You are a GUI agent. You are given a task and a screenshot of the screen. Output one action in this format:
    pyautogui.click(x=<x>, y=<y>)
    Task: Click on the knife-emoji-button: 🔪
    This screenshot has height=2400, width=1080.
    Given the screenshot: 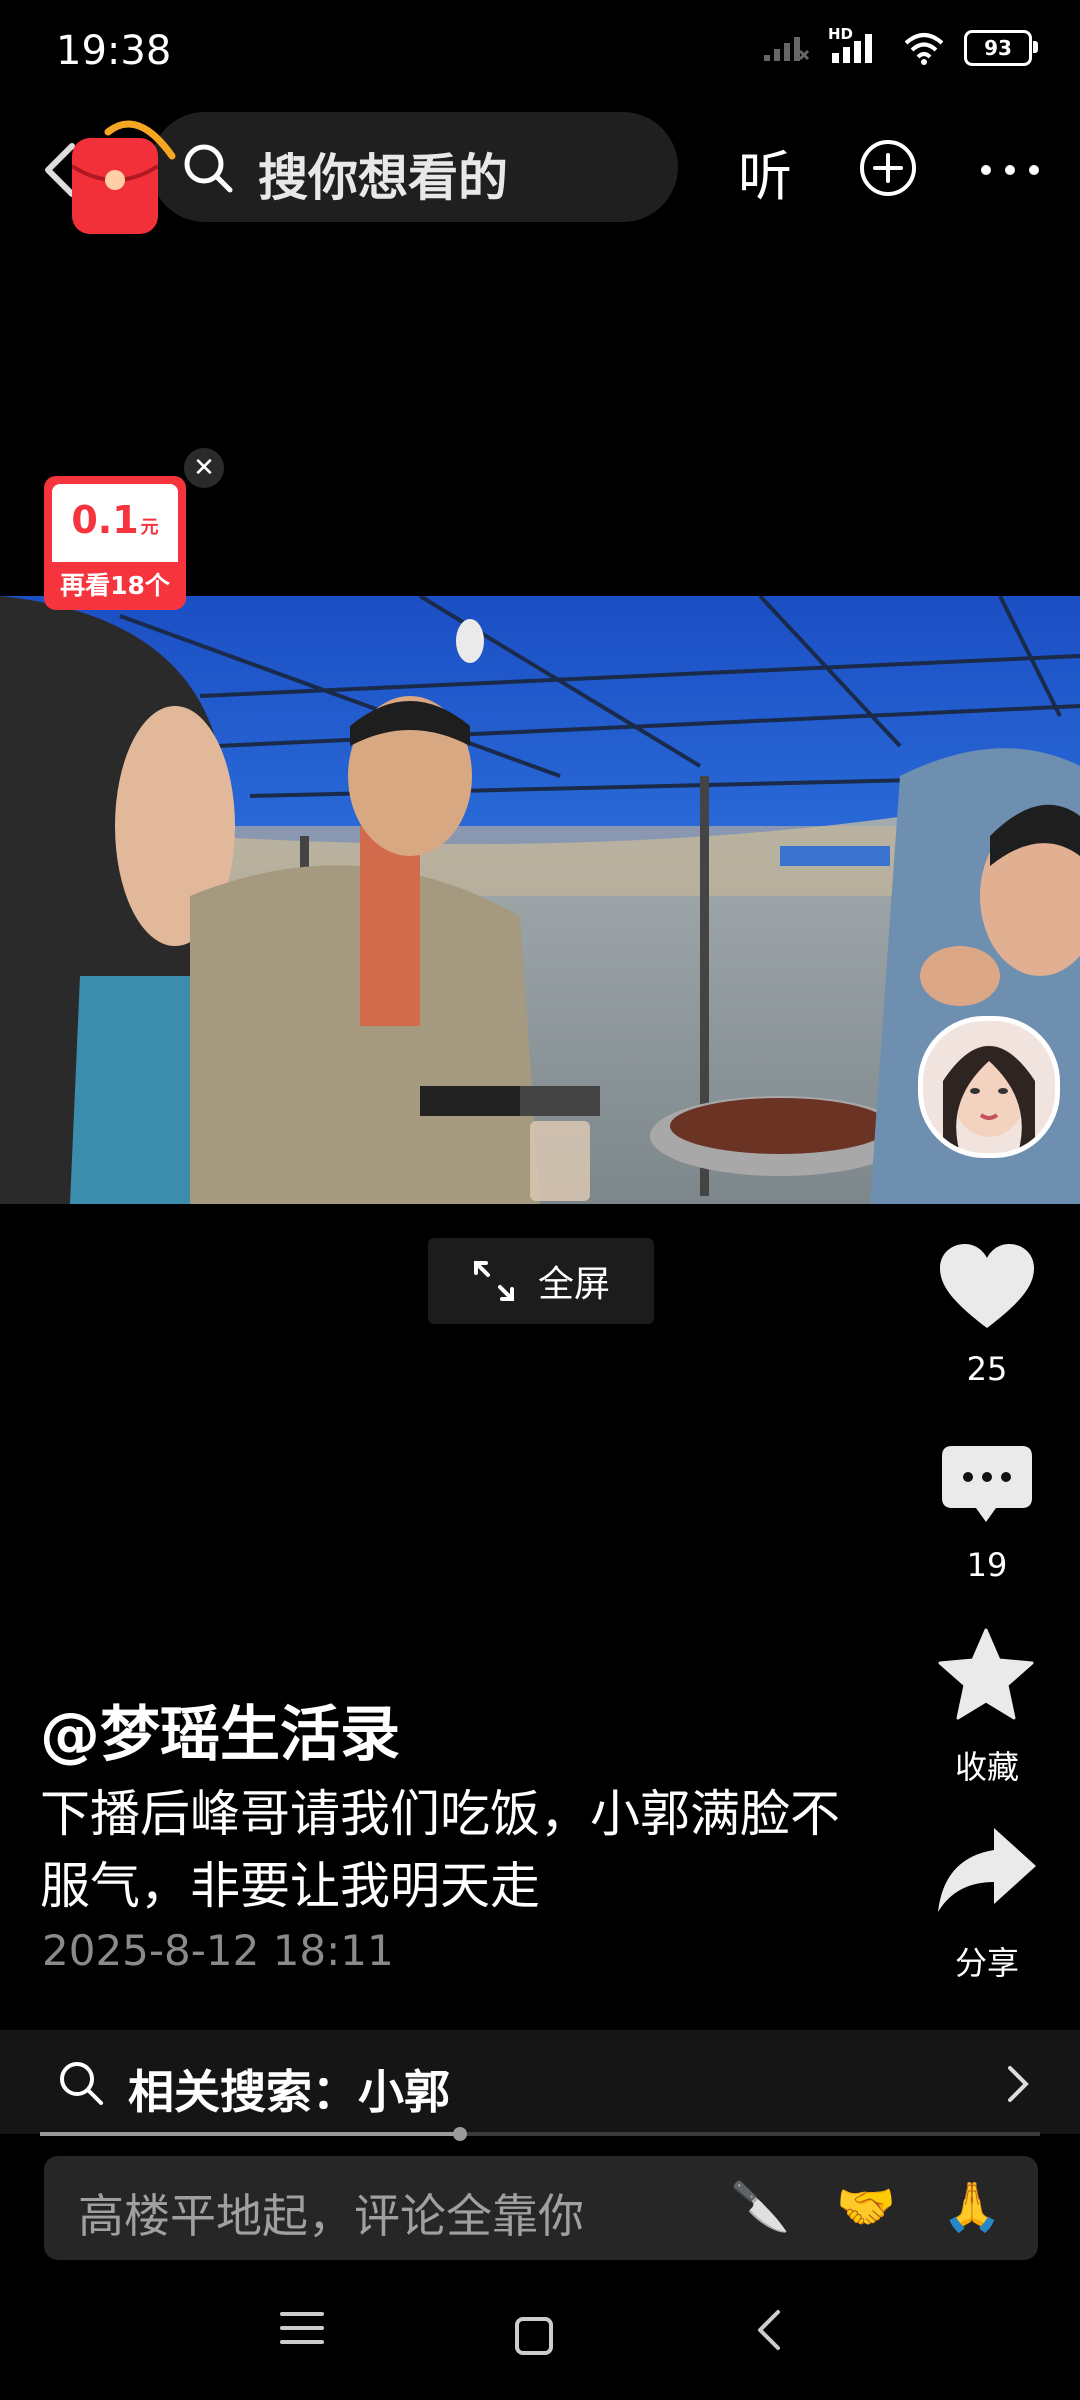 What is the action you would take?
    pyautogui.click(x=760, y=2206)
    